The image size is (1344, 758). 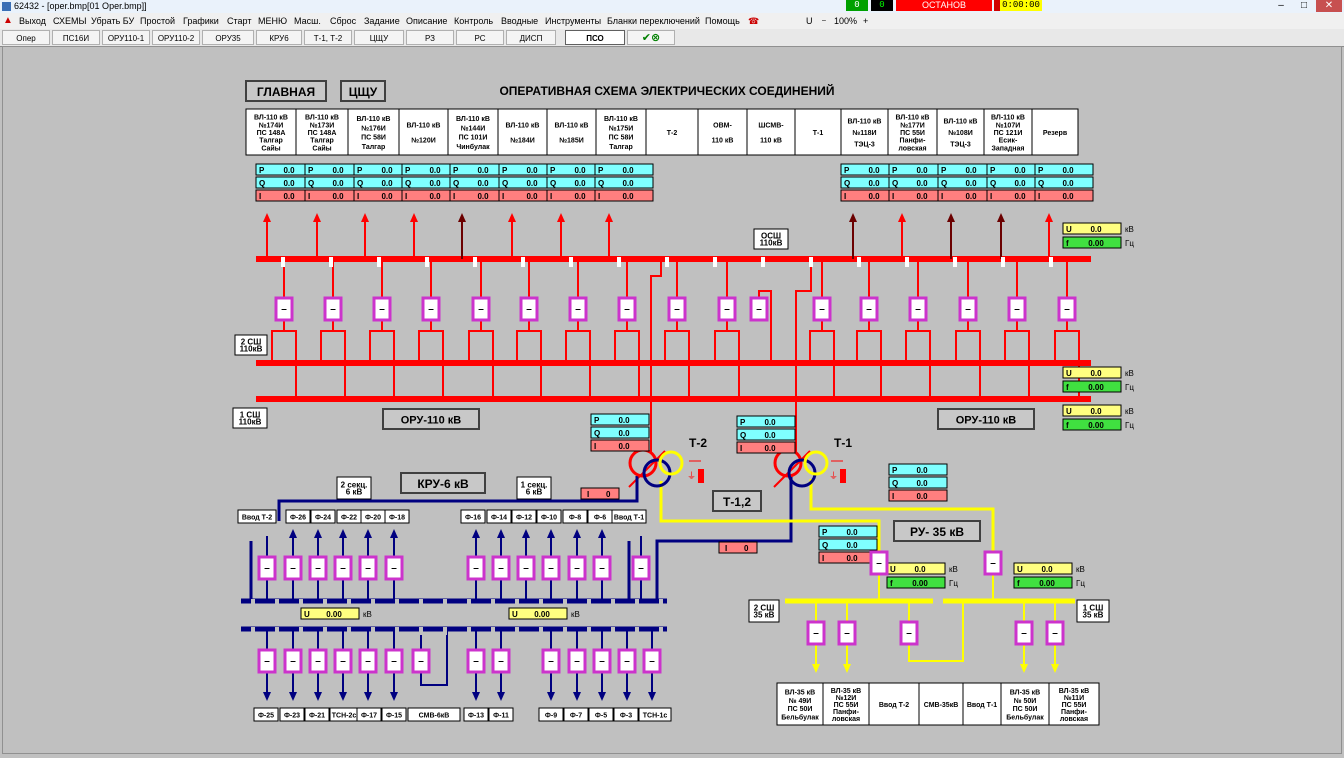 What do you see at coordinates (753, 21) in the screenshot?
I see `phone-icon: ☎` at bounding box center [753, 21].